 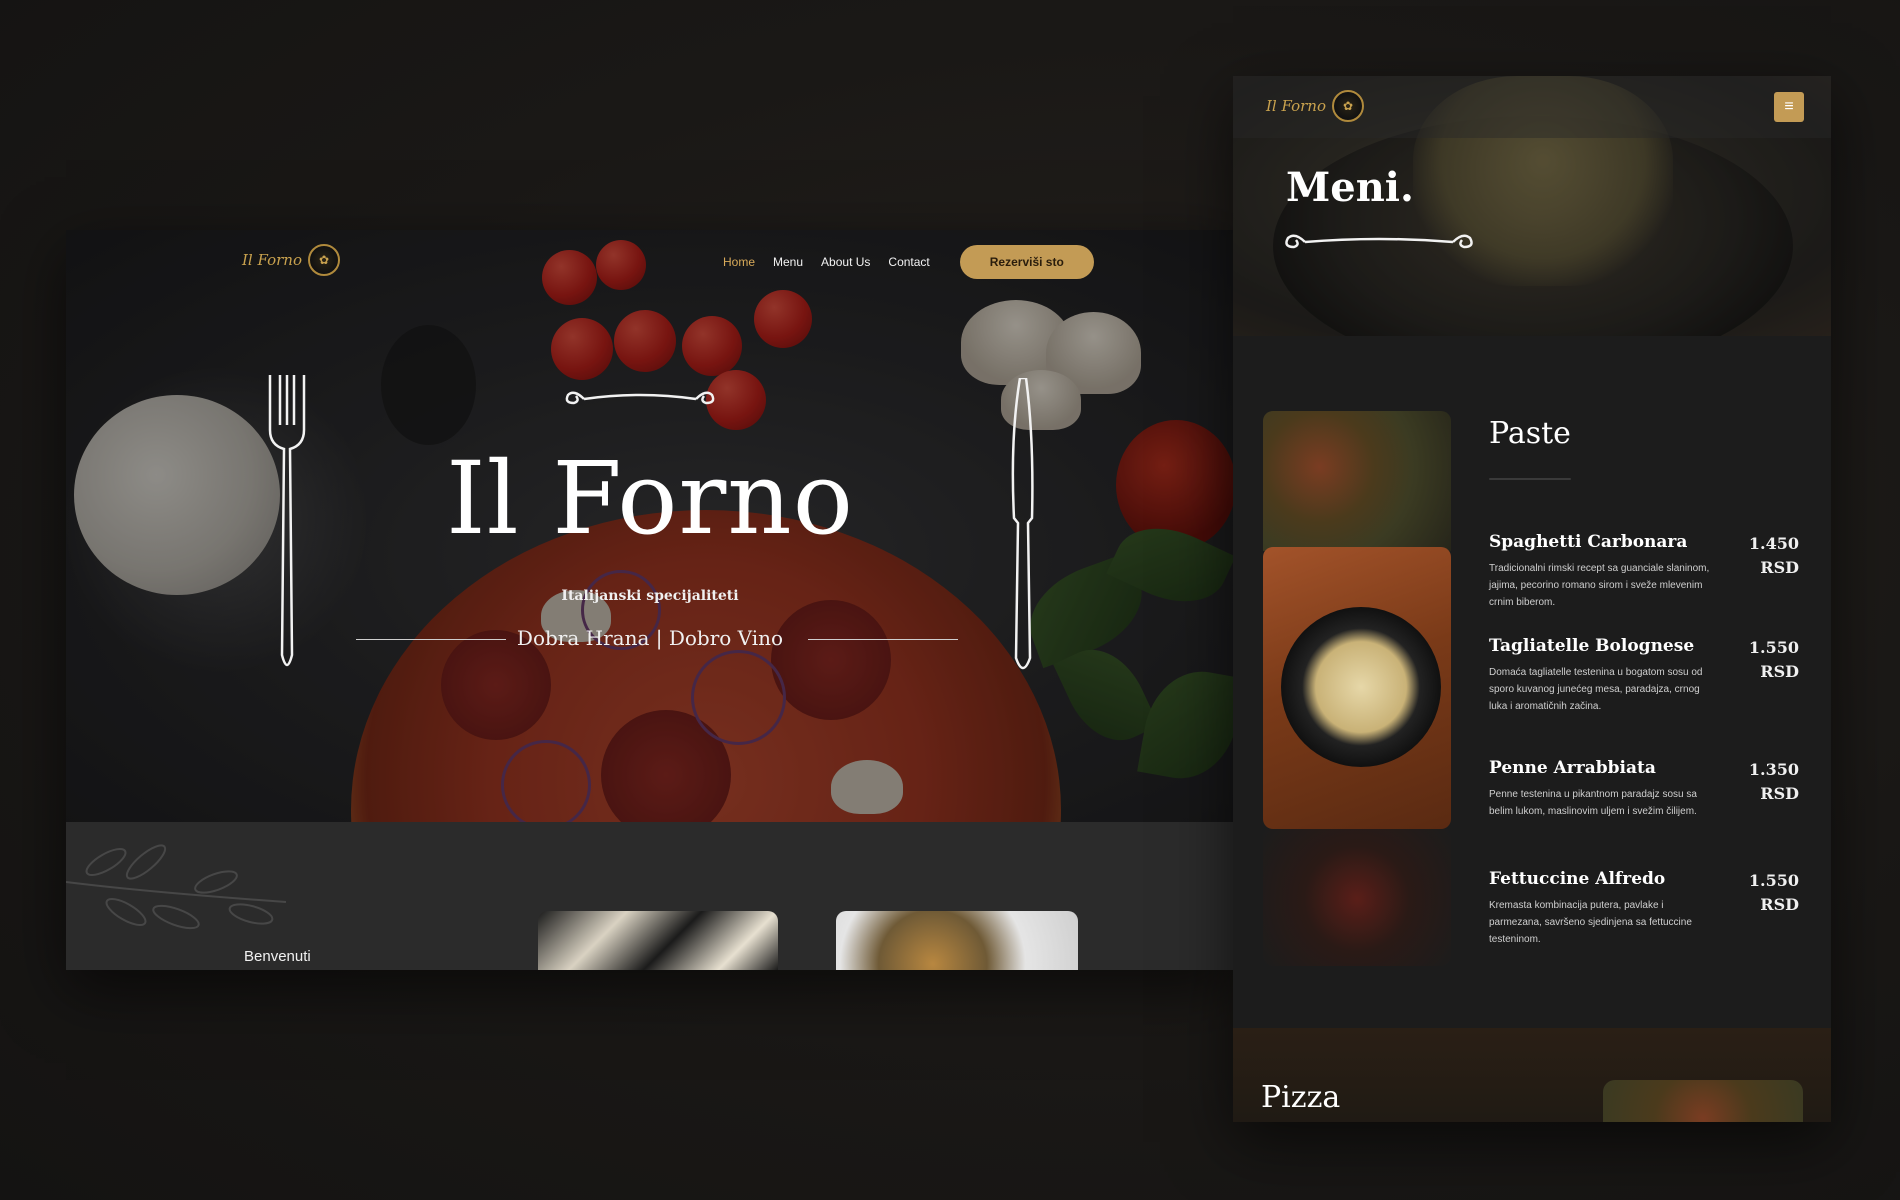 I want to click on main-nav: Home Menu About Us Contact Rezerviši sto, so click(x=908, y=262).